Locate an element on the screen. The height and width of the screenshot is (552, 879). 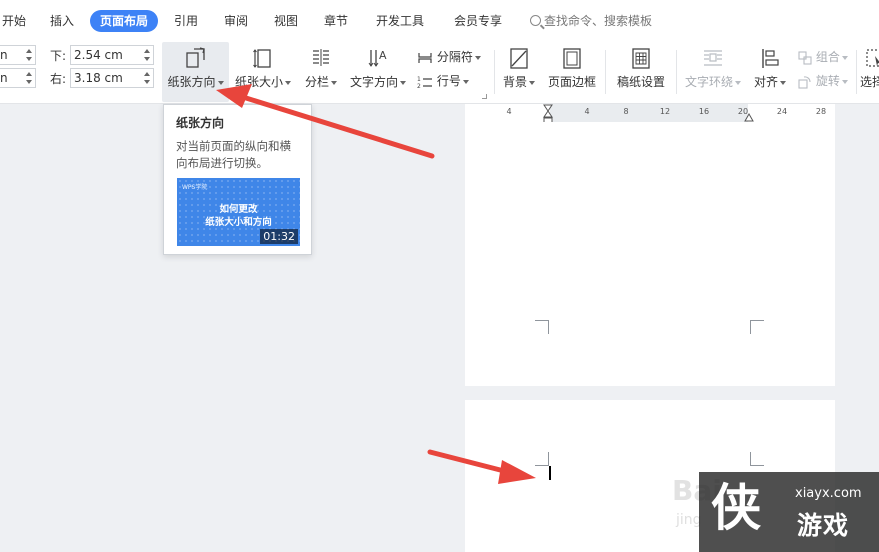
line-number-button: 12 行号 is located at coordinates (443, 81).